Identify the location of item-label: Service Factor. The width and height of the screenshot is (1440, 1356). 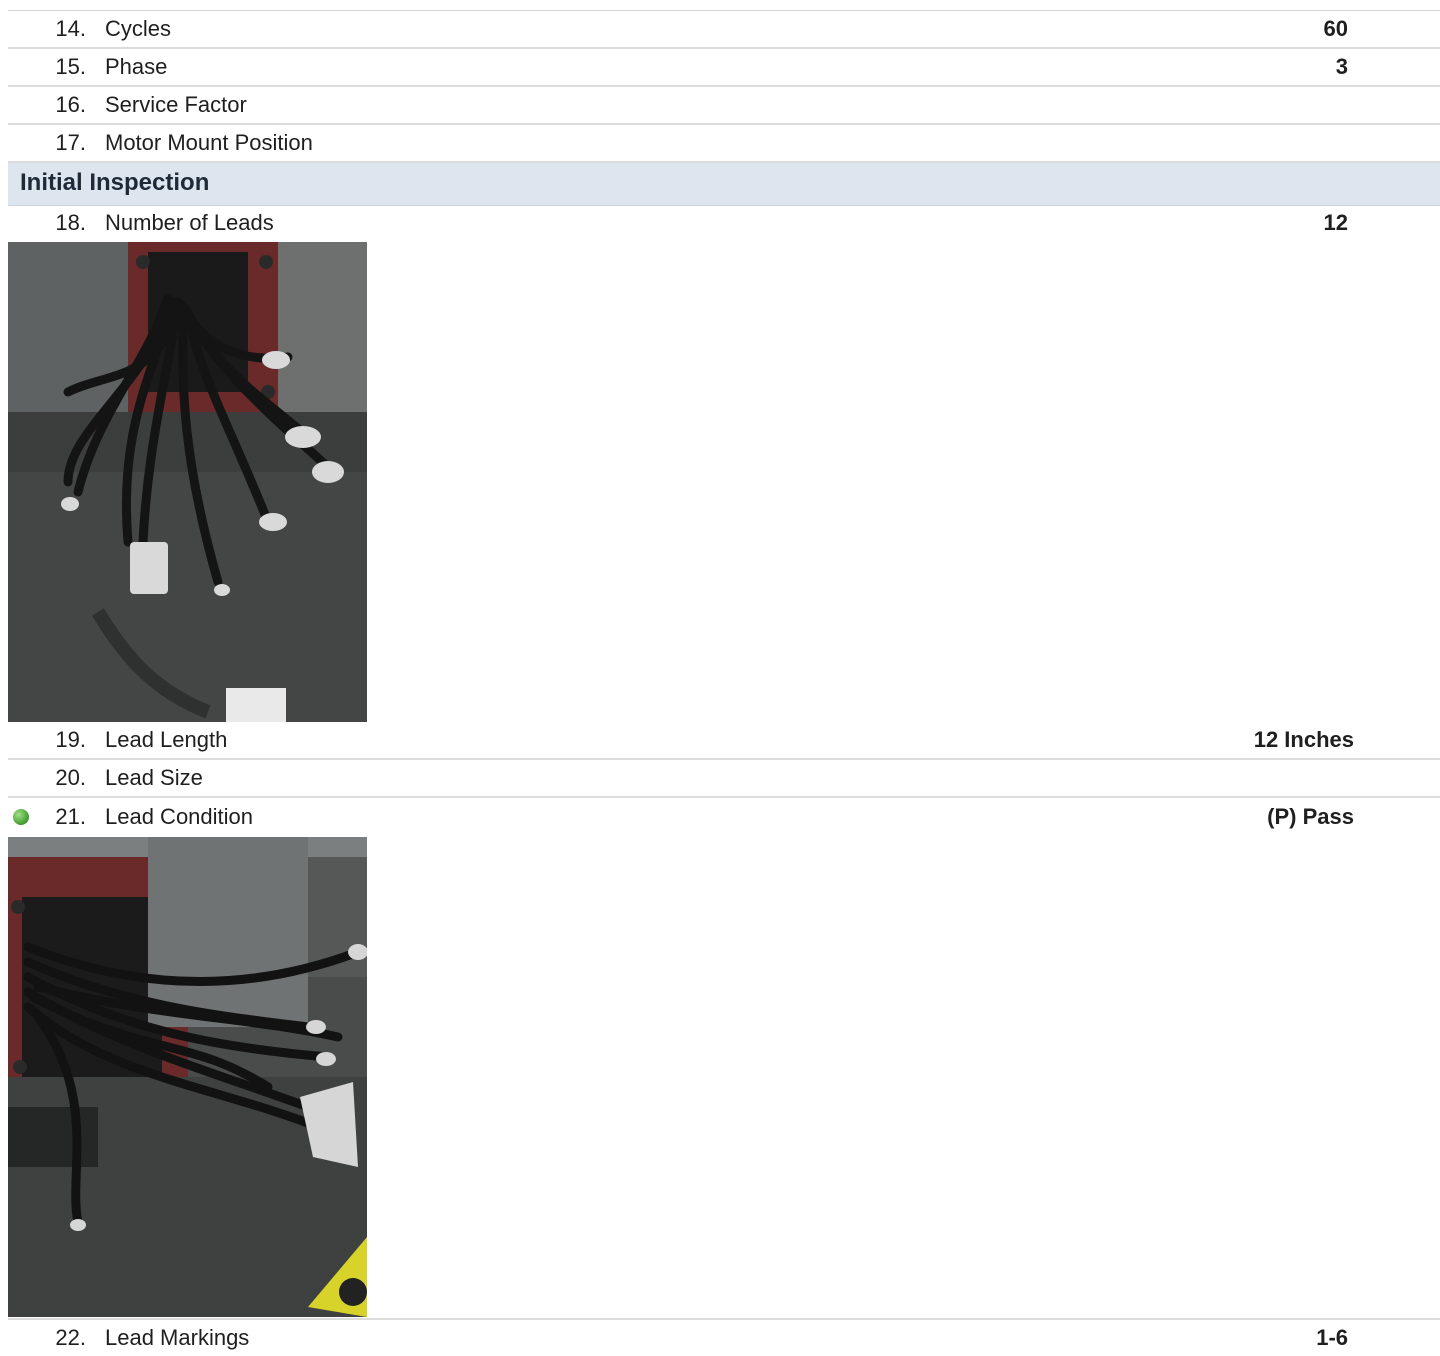
(176, 104).